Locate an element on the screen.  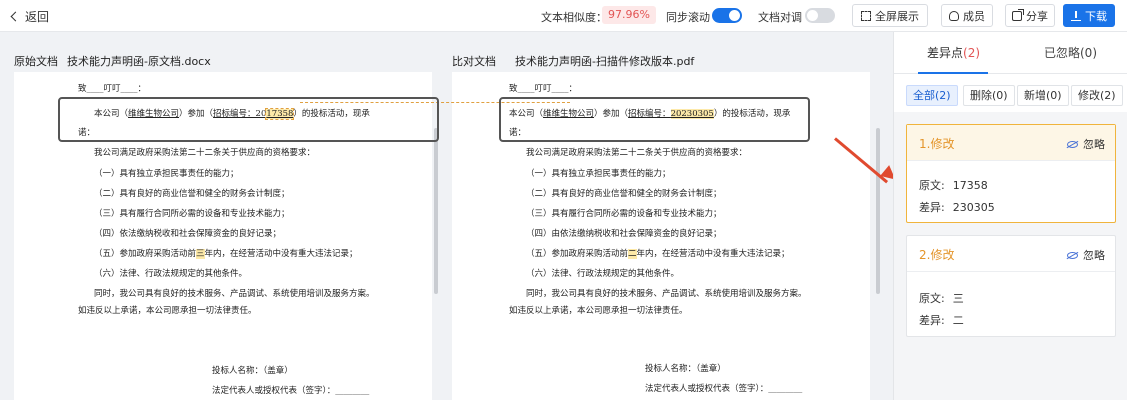
compare-doc-scrollbar is located at coordinates (878, 211).